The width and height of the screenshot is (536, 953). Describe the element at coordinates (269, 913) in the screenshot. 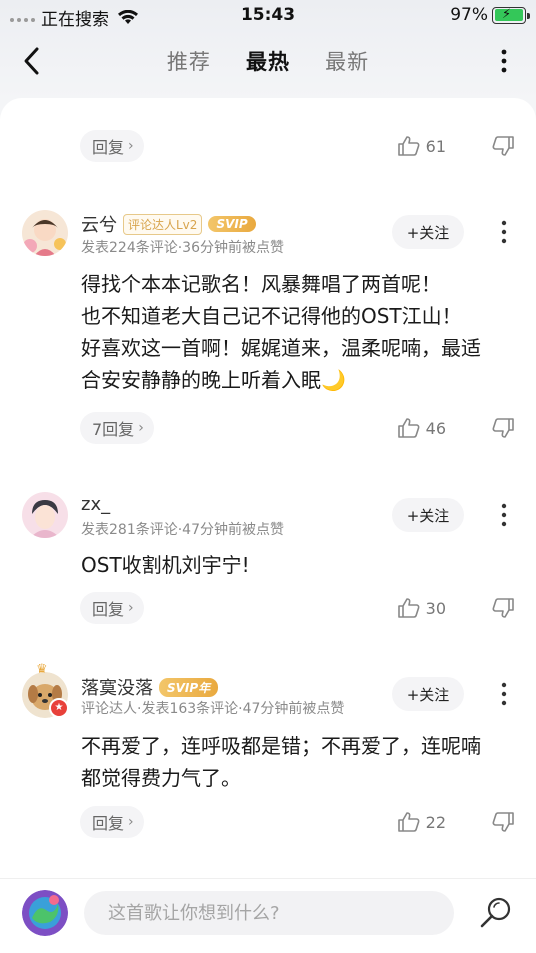

I see `comment-input` at that location.